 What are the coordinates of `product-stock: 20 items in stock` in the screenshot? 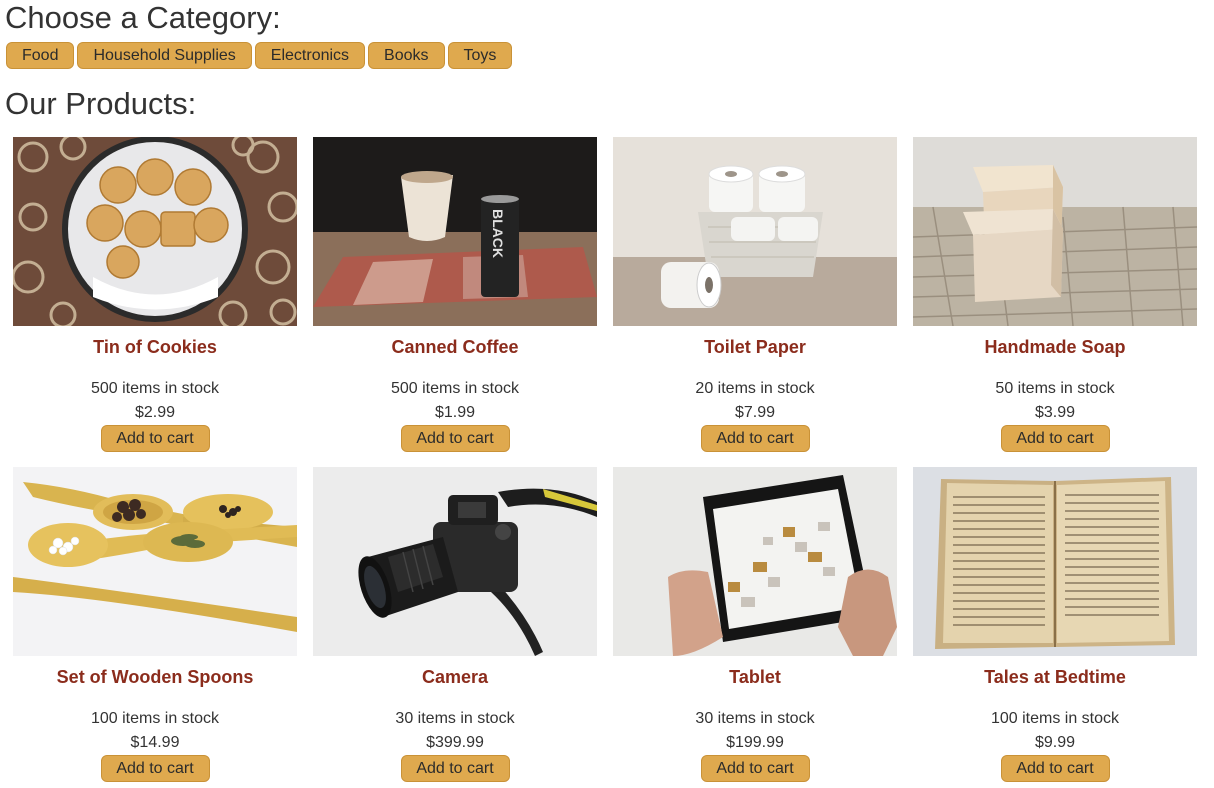 It's located at (755, 388).